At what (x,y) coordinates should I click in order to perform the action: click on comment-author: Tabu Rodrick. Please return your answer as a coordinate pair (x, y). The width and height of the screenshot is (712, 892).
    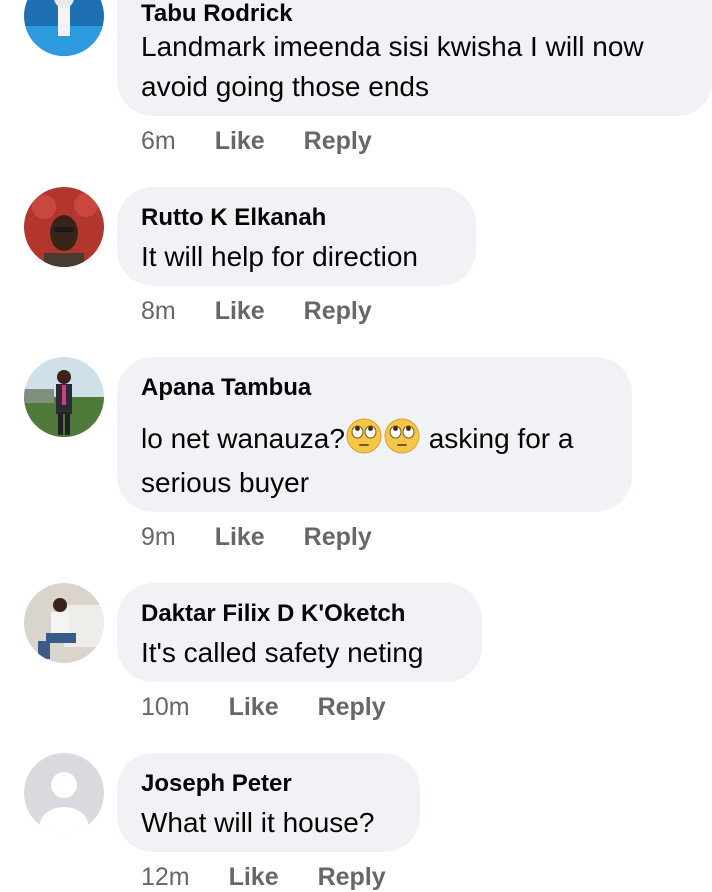
    Looking at the image, I should click on (217, 14).